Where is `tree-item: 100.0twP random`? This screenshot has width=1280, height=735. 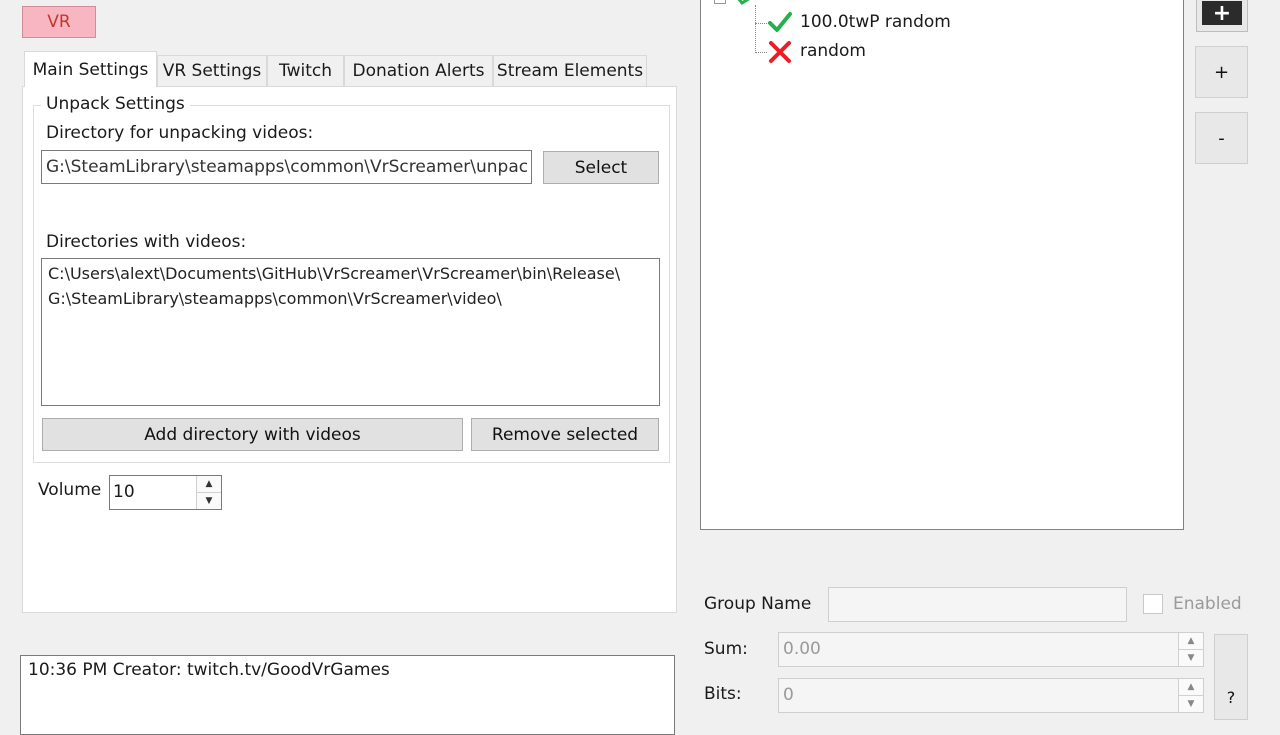
tree-item: 100.0twP random is located at coordinates (875, 22).